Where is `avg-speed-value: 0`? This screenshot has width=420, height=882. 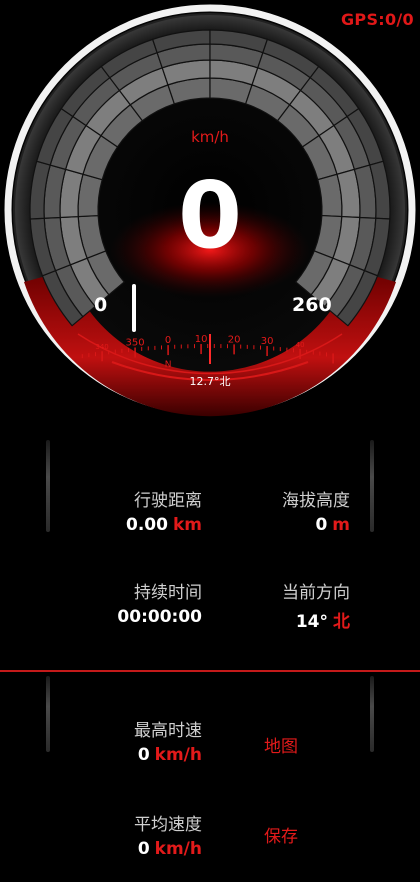
avg-speed-value: 0 is located at coordinates (143, 849).